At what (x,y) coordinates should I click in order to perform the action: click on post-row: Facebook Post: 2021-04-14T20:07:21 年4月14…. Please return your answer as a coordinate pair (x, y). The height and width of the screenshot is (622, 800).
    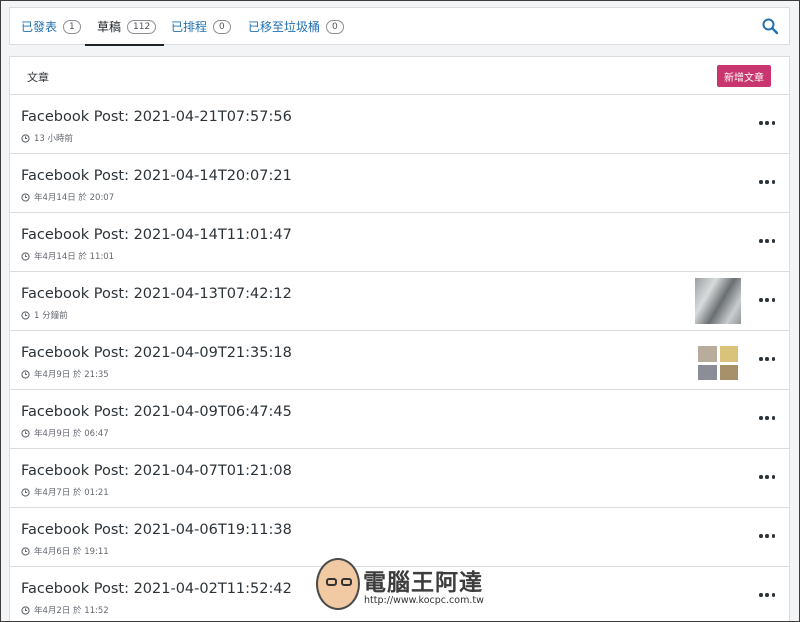
    Looking at the image, I should click on (399, 183).